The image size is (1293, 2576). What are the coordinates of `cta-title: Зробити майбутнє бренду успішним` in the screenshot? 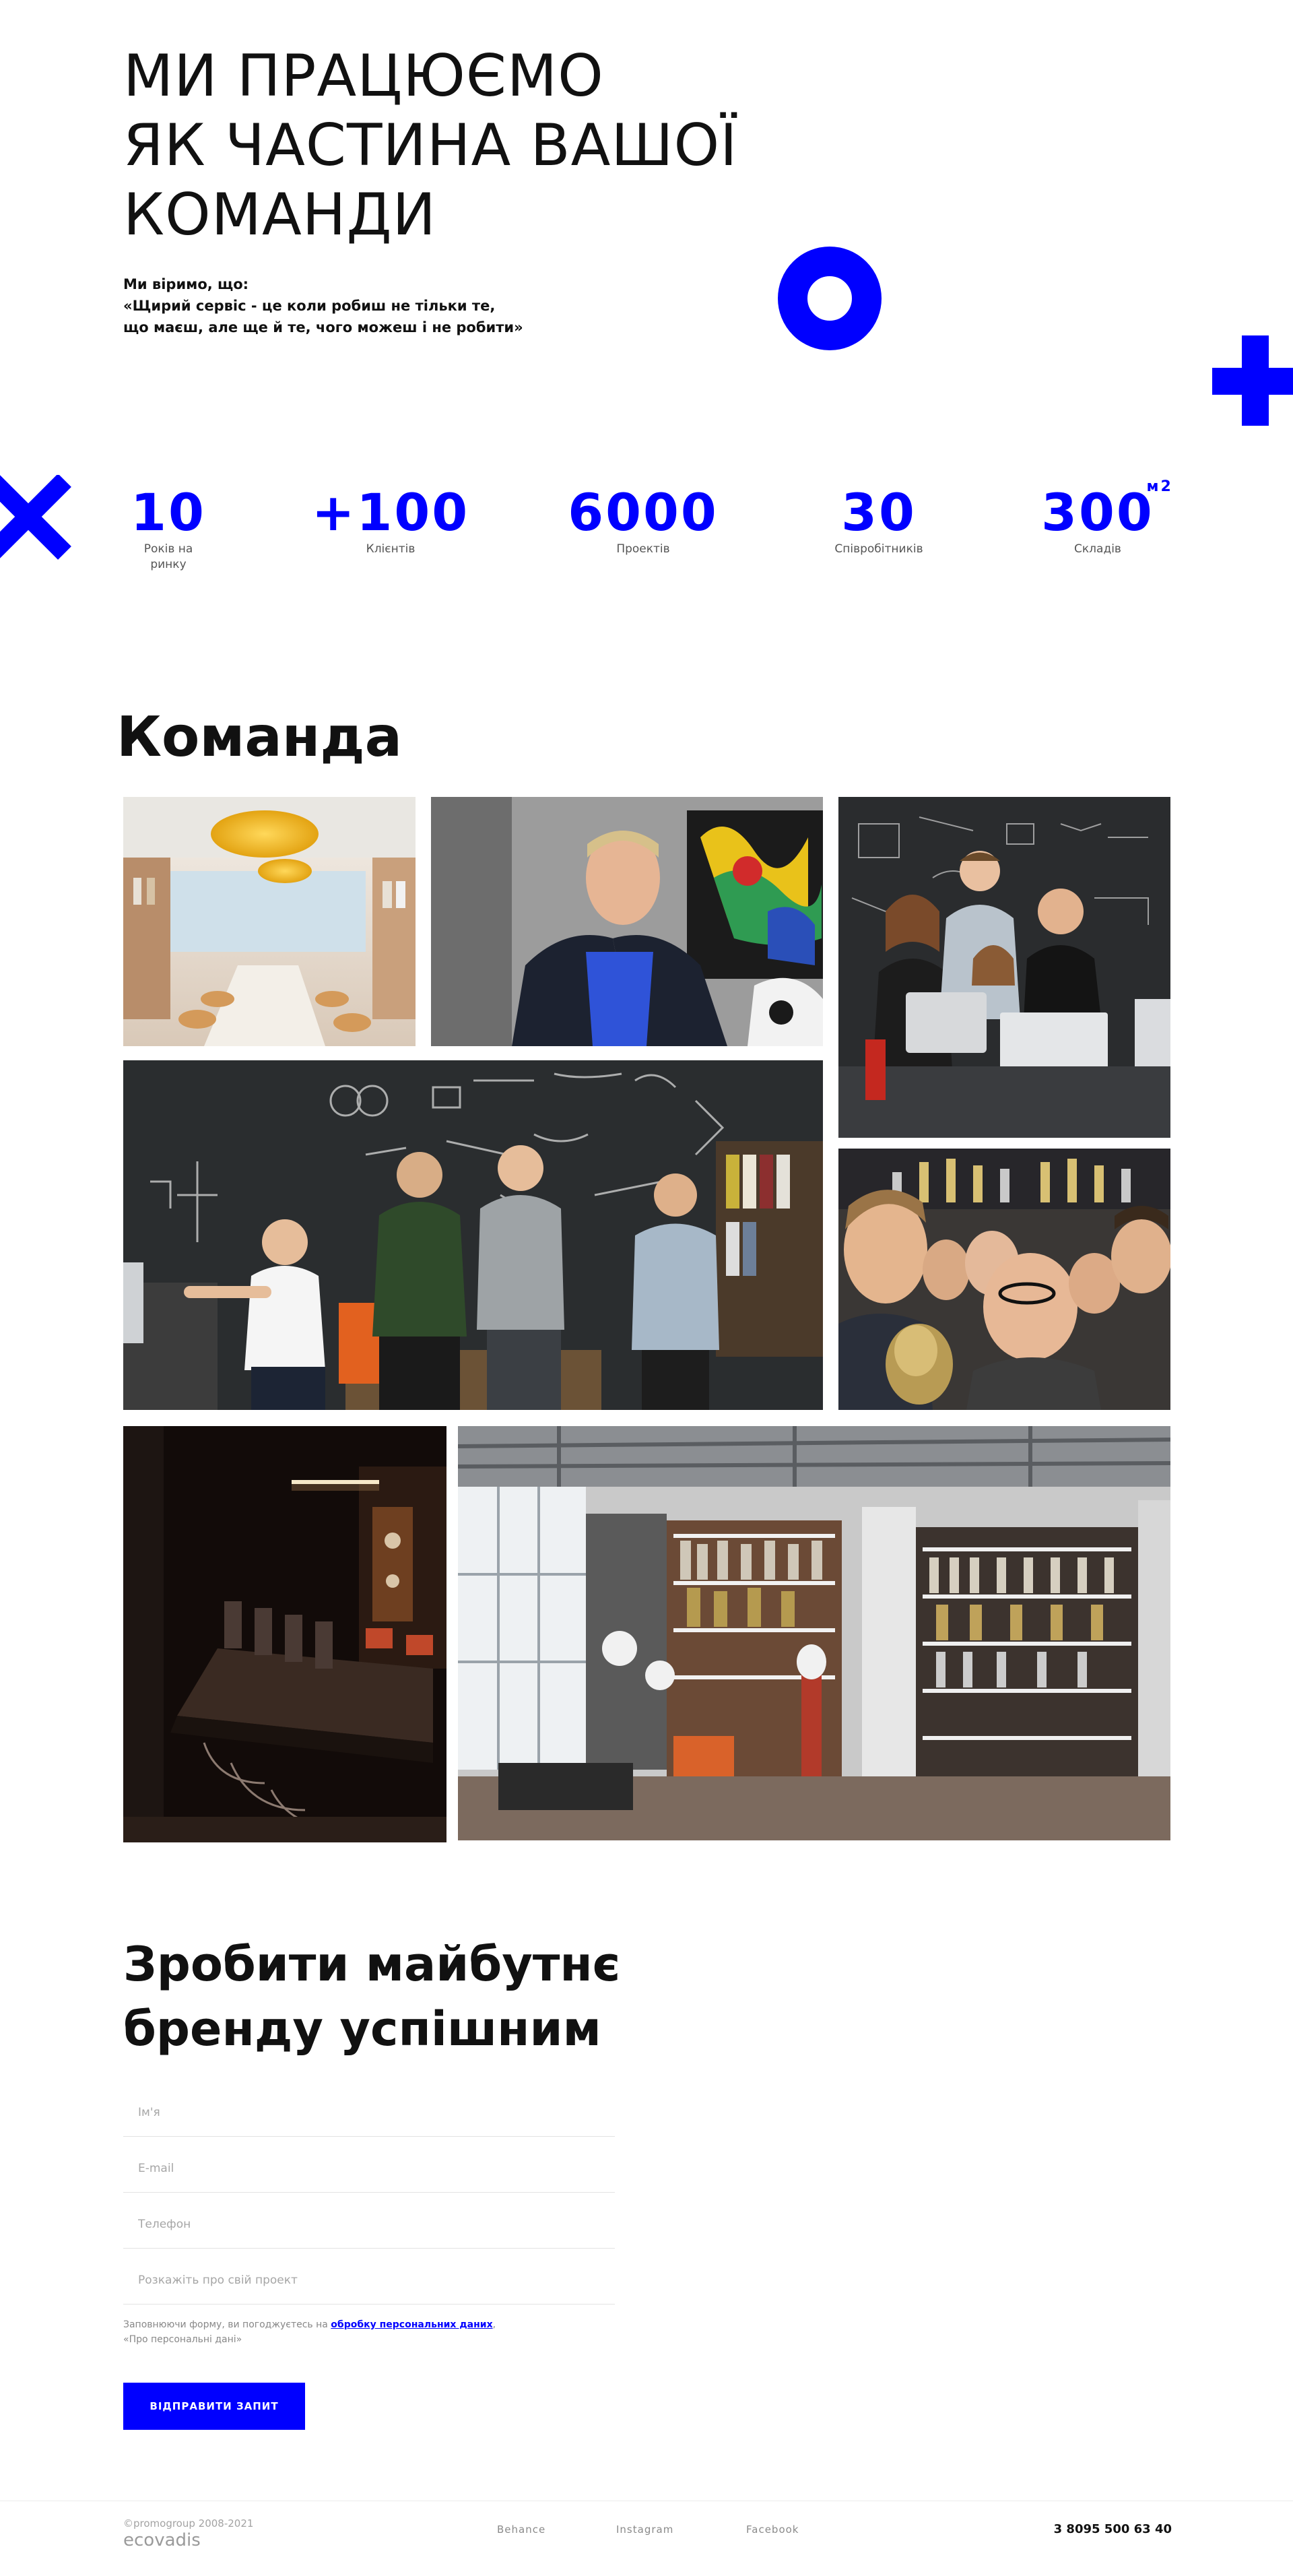 It's located at (371, 1997).